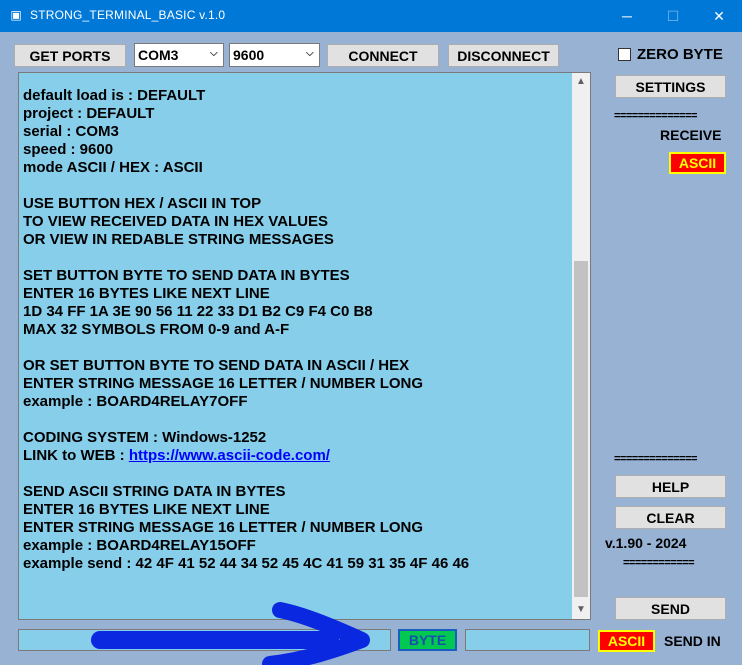 Image resolution: width=742 pixels, height=665 pixels. I want to click on scroll-down-icon: ▼, so click(581, 610).